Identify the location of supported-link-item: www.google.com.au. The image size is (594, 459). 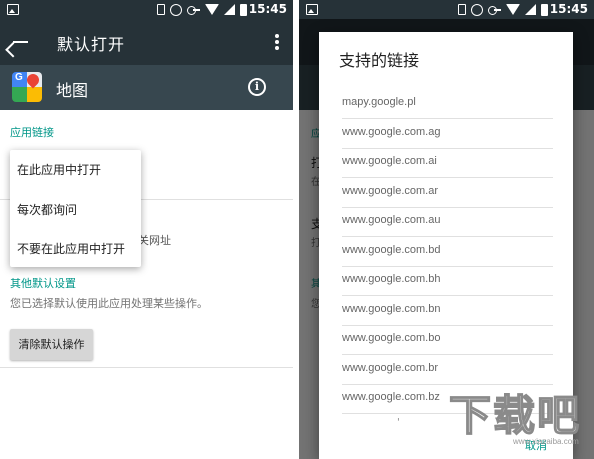
(447, 223).